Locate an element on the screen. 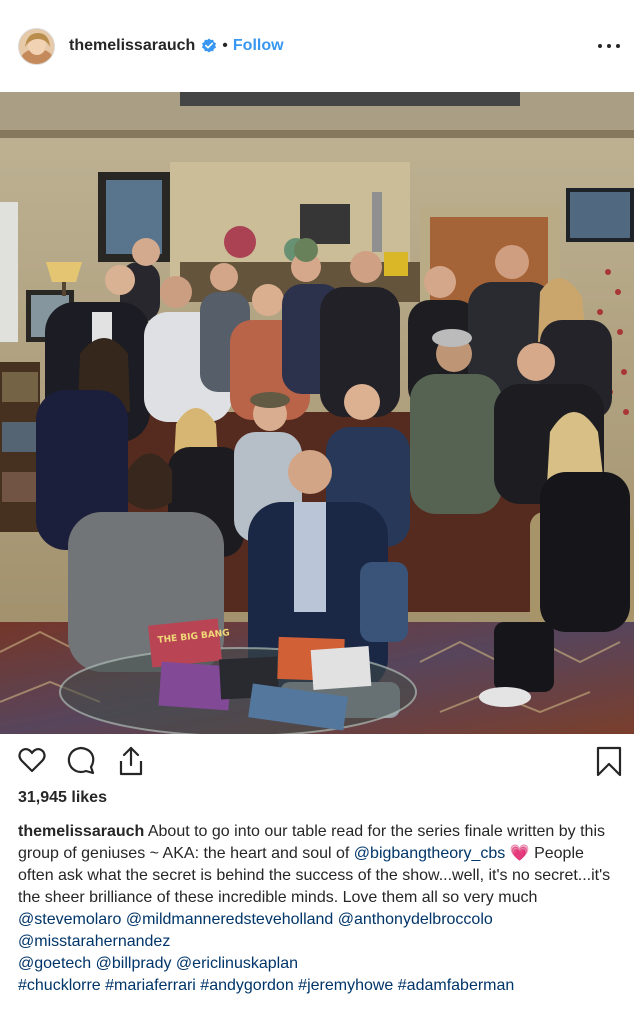  username: themelissarauch is located at coordinates (132, 46).